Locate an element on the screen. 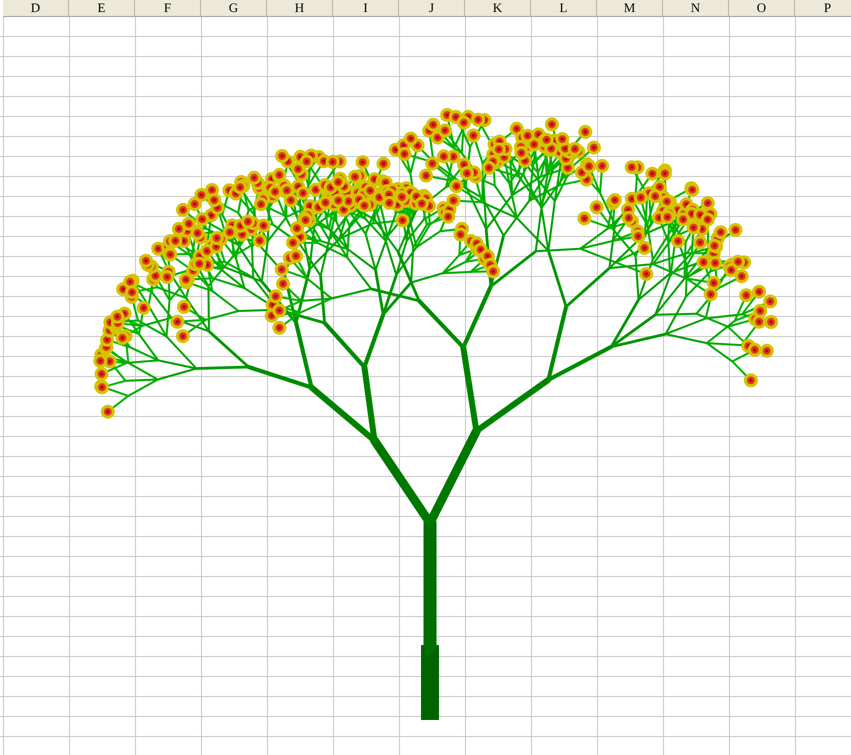 The width and height of the screenshot is (851, 755). column-header: E is located at coordinates (102, 8).